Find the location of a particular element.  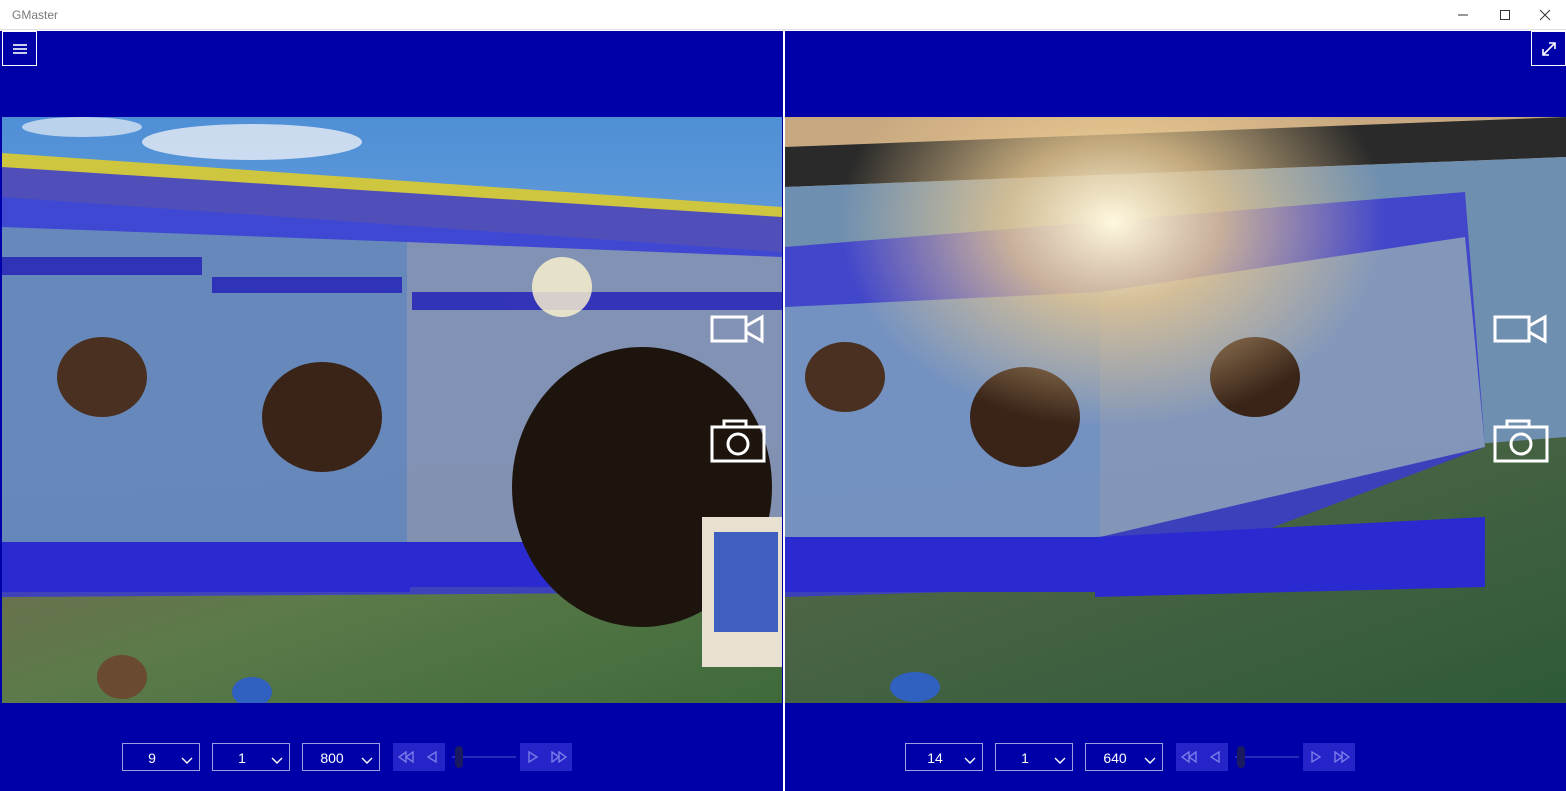

shutter-dropdown: 640 is located at coordinates (1124, 757).